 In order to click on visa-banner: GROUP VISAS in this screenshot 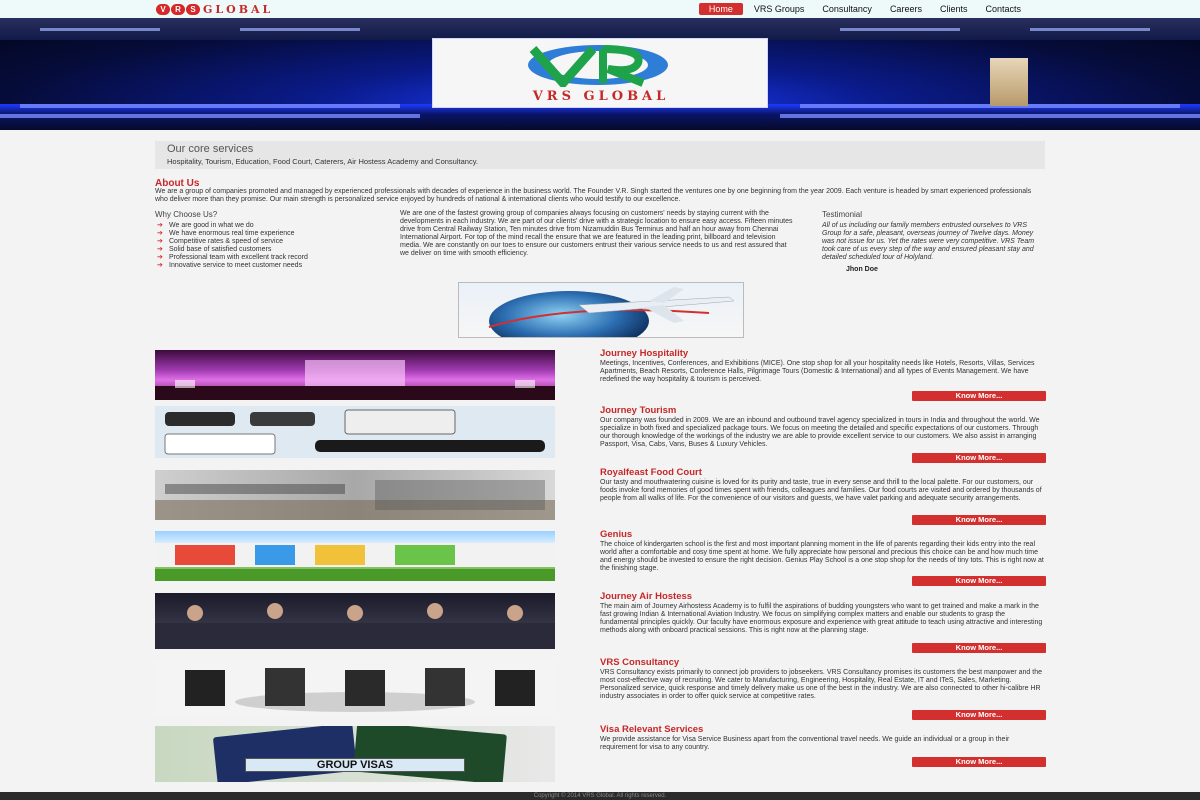, I will do `click(355, 765)`.